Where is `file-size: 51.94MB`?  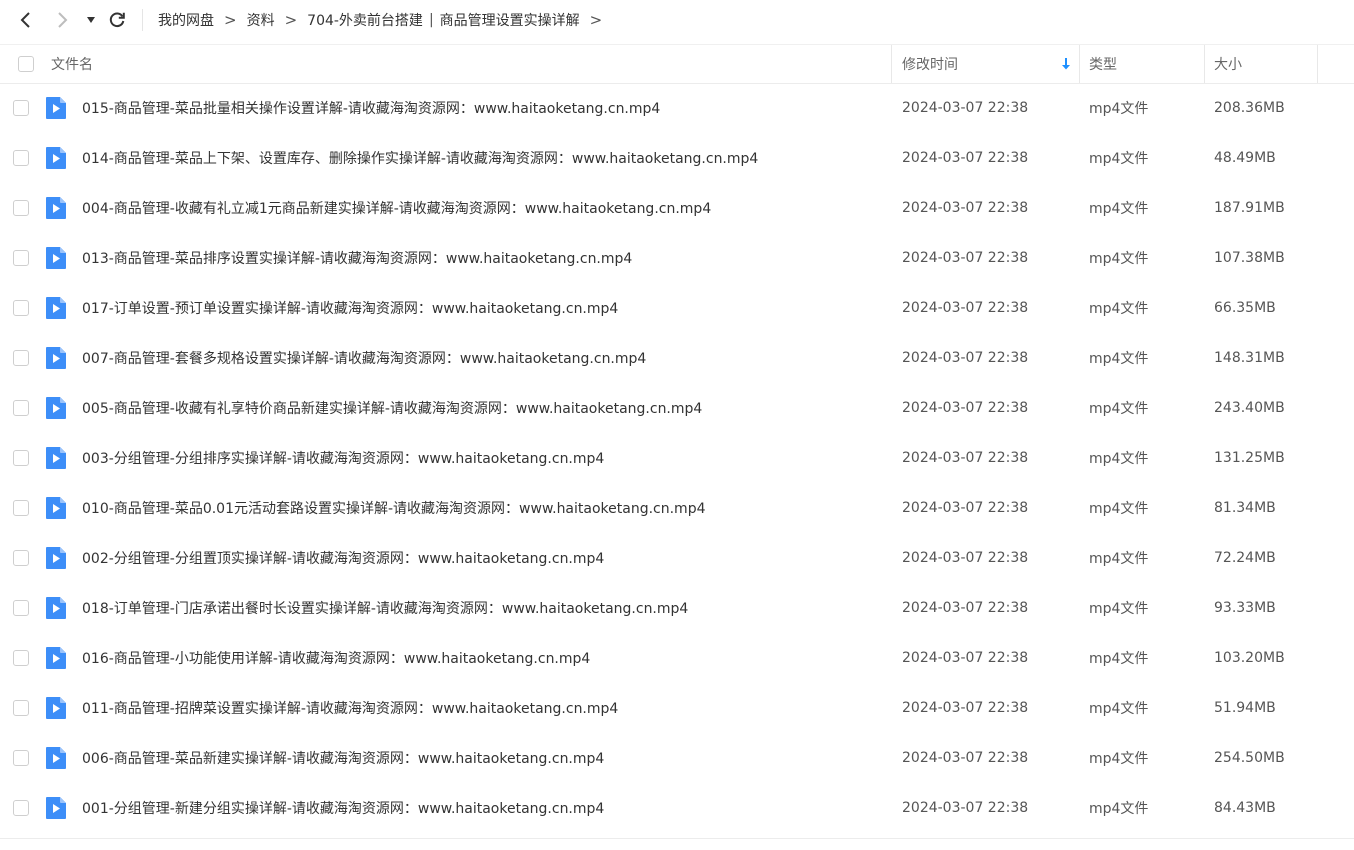 file-size: 51.94MB is located at coordinates (1245, 708).